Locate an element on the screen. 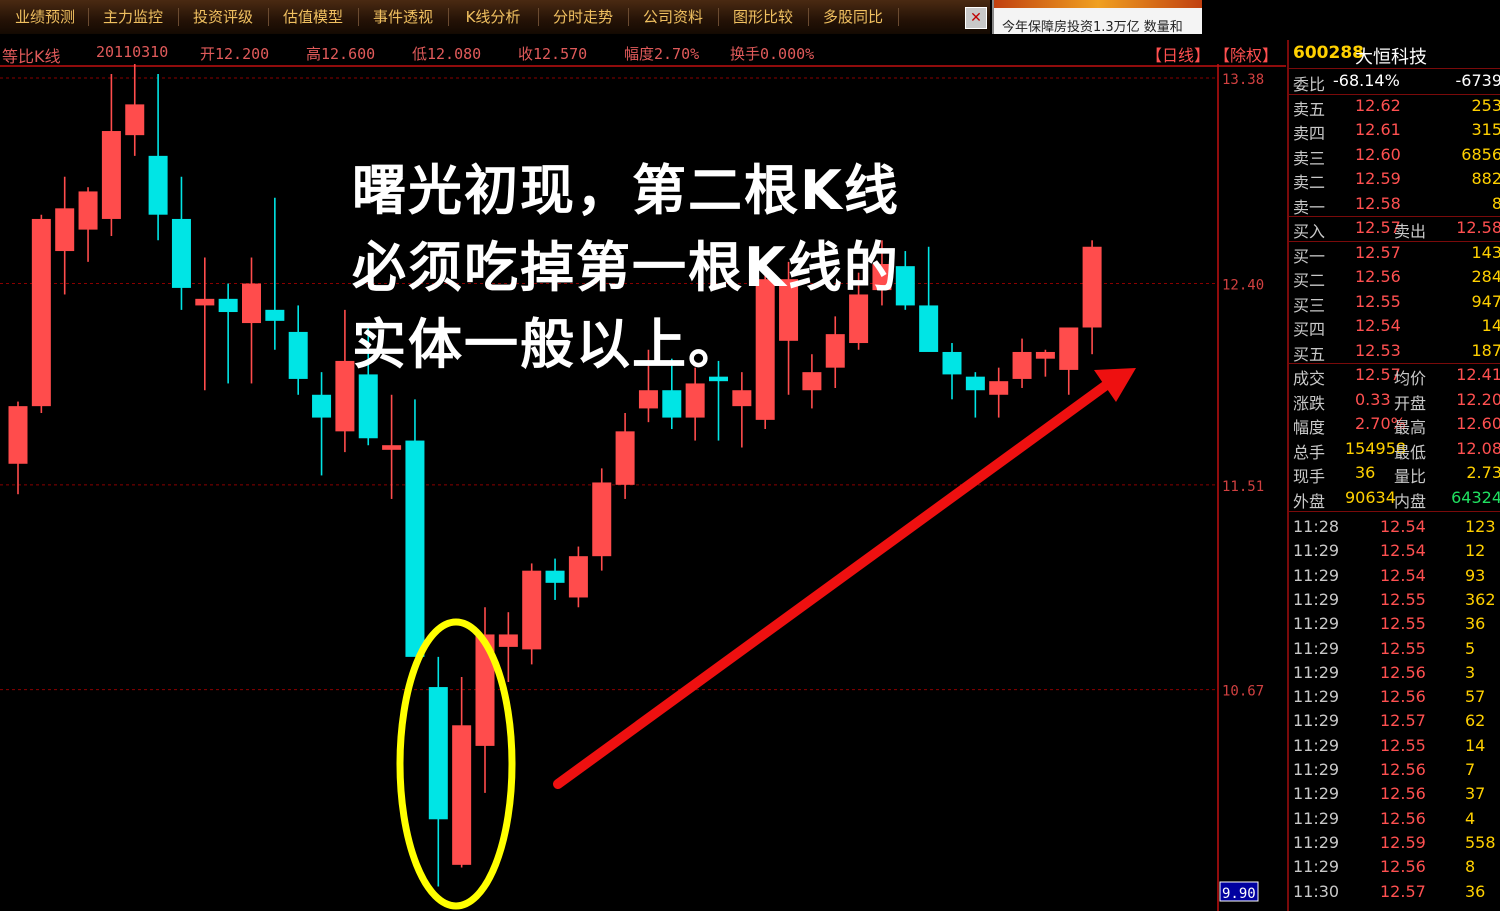 The width and height of the screenshot is (1500, 911). ad-banner: 今年保障房投资1.3万亿 数量和 is located at coordinates (1097, 17).